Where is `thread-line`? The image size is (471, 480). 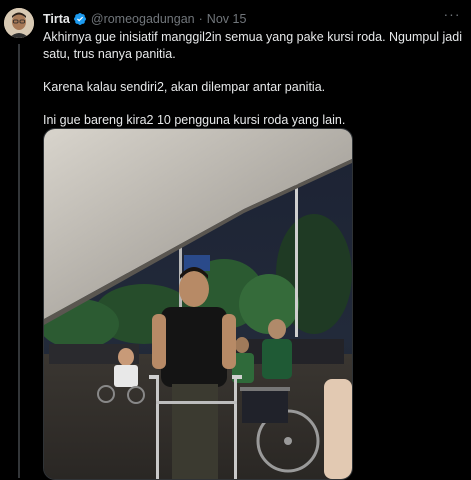
thread-line is located at coordinates (19, 261).